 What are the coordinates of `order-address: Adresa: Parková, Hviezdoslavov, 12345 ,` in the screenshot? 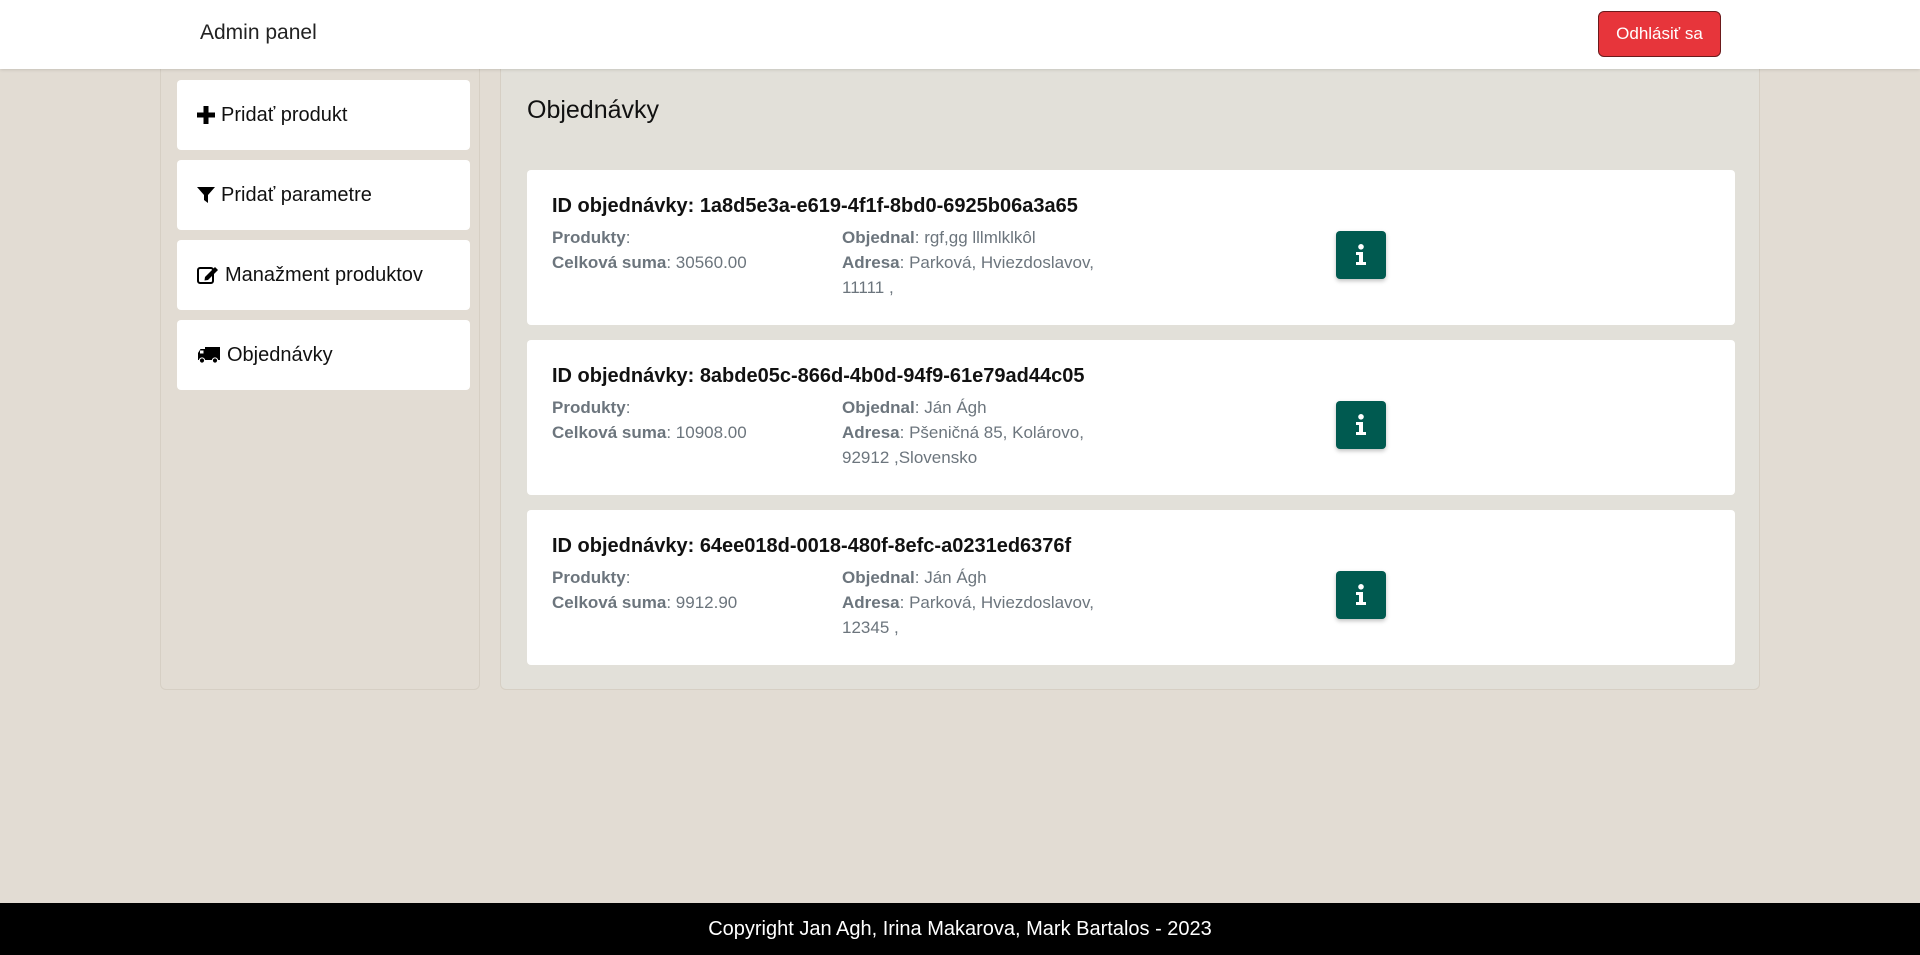 It's located at (968, 615).